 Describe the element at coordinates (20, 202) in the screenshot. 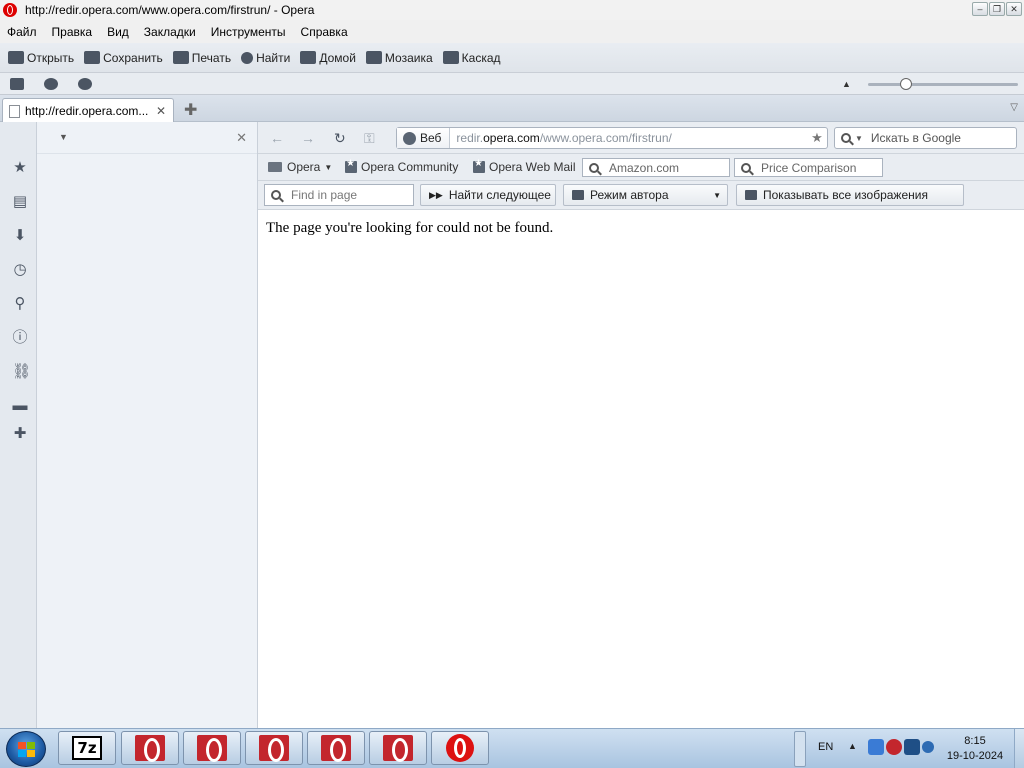

I see `notes-panel-icon: ▤` at that location.